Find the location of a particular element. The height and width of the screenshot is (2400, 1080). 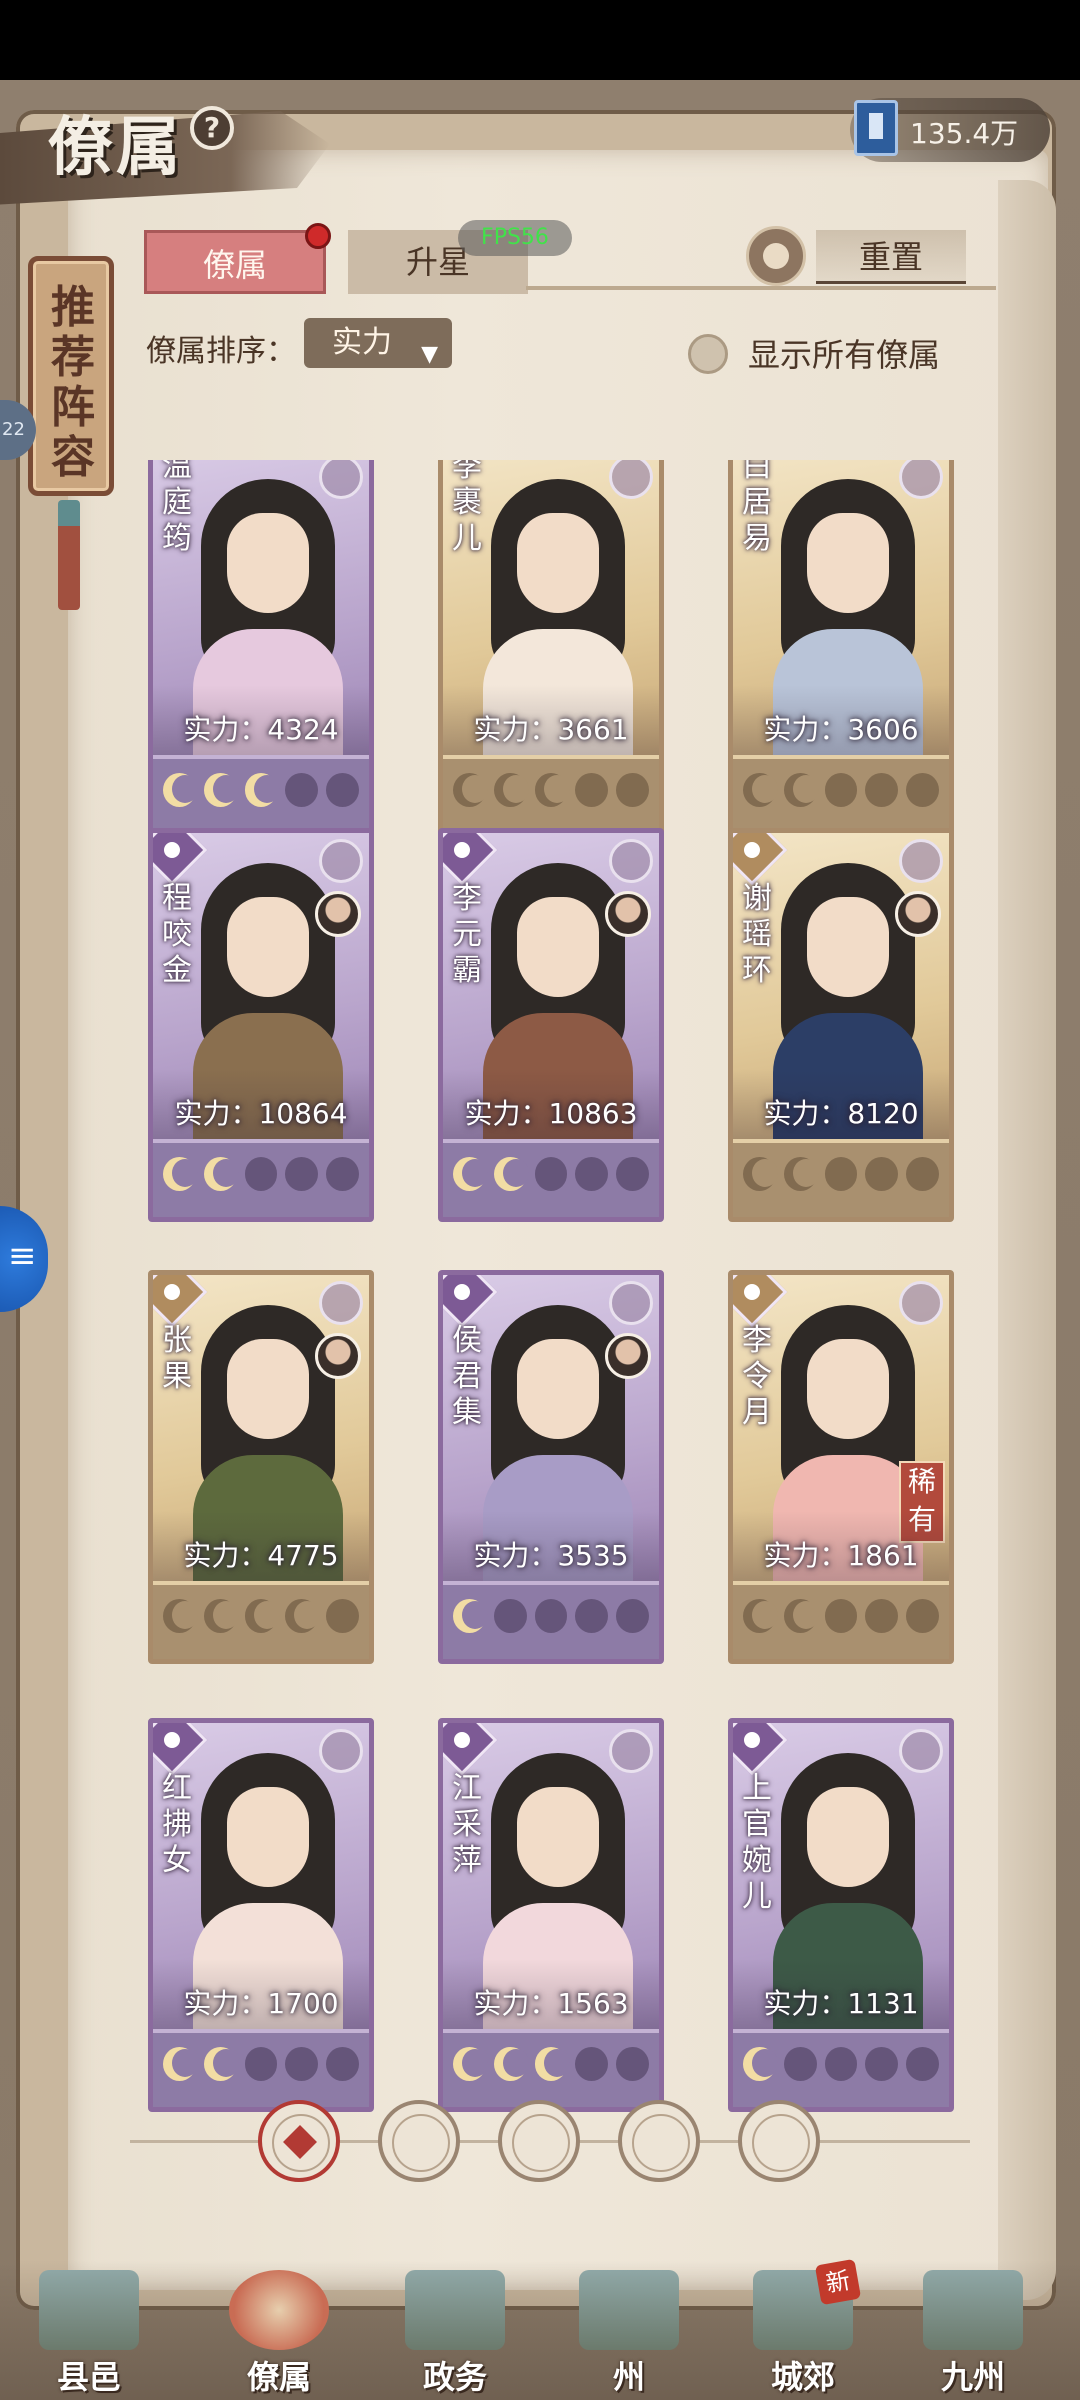

currency-display: 135.4万 is located at coordinates (950, 130).